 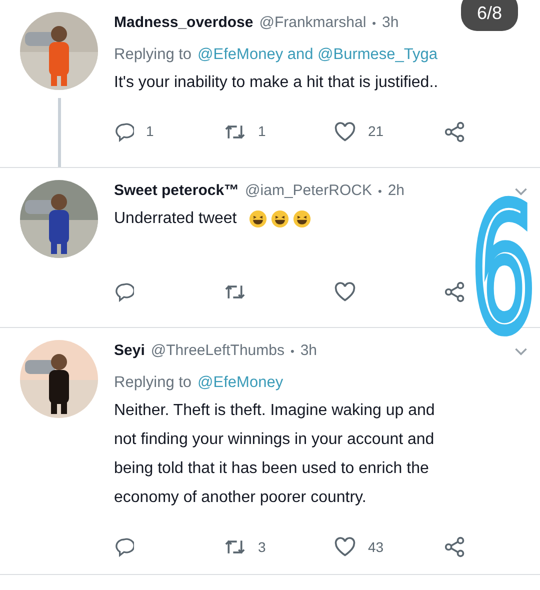 What do you see at coordinates (217, 351) in the screenshot?
I see `user-handle: @ThreeLeftThumbs` at bounding box center [217, 351].